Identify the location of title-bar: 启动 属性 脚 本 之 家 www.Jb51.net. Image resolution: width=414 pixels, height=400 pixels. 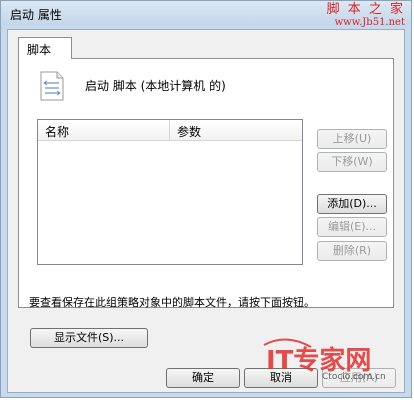
(206, 14).